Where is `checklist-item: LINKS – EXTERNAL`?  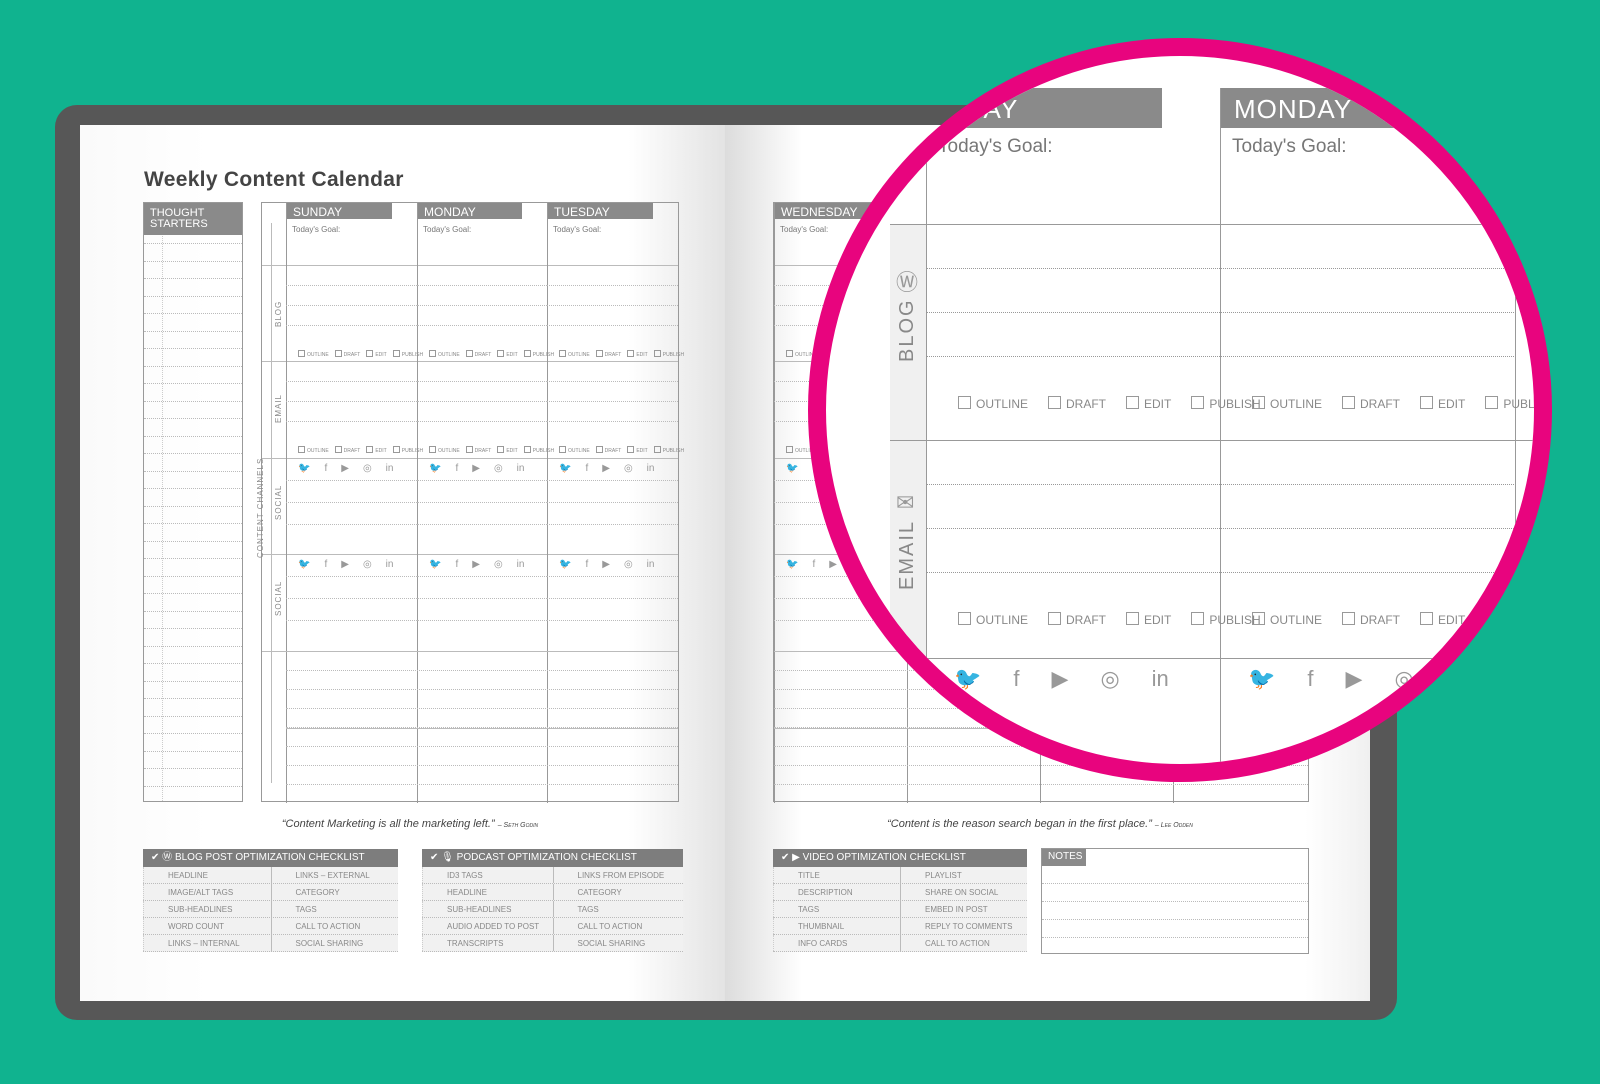 checklist-item: LINKS – EXTERNAL is located at coordinates (334, 875).